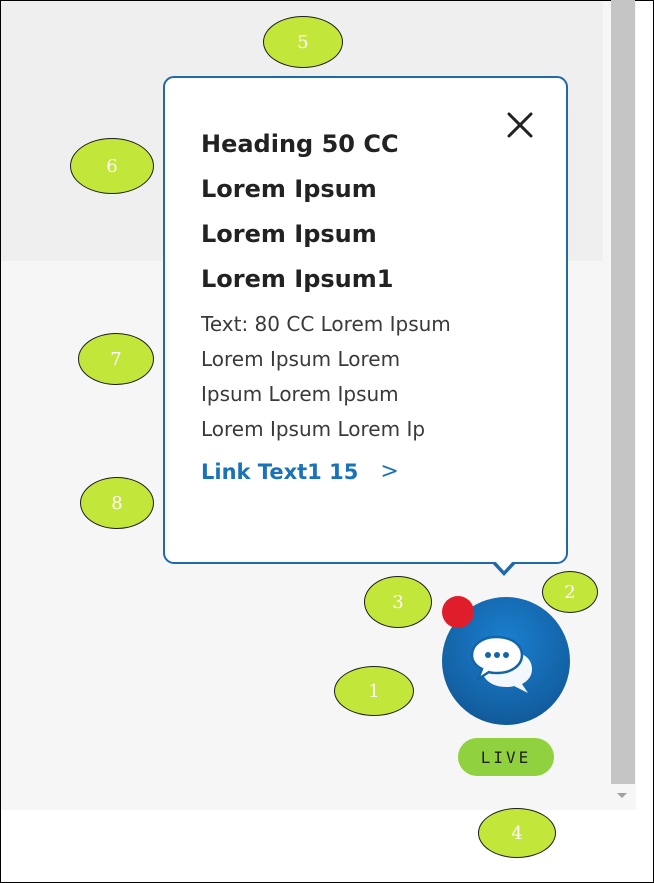 The width and height of the screenshot is (654, 883). Describe the element at coordinates (300, 144) in the screenshot. I see `popover-heading: Heading 50 CC` at that location.